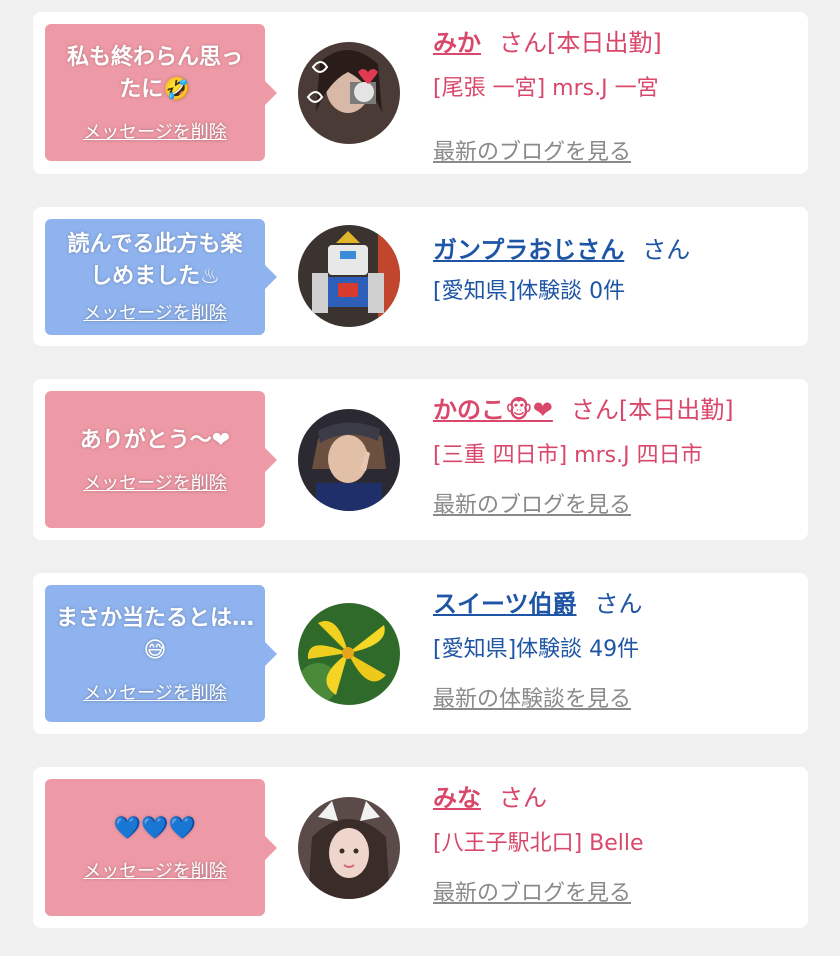 The width and height of the screenshot is (840, 956). I want to click on message-text: 私も終わらん思っ たに🤣, so click(154, 73).